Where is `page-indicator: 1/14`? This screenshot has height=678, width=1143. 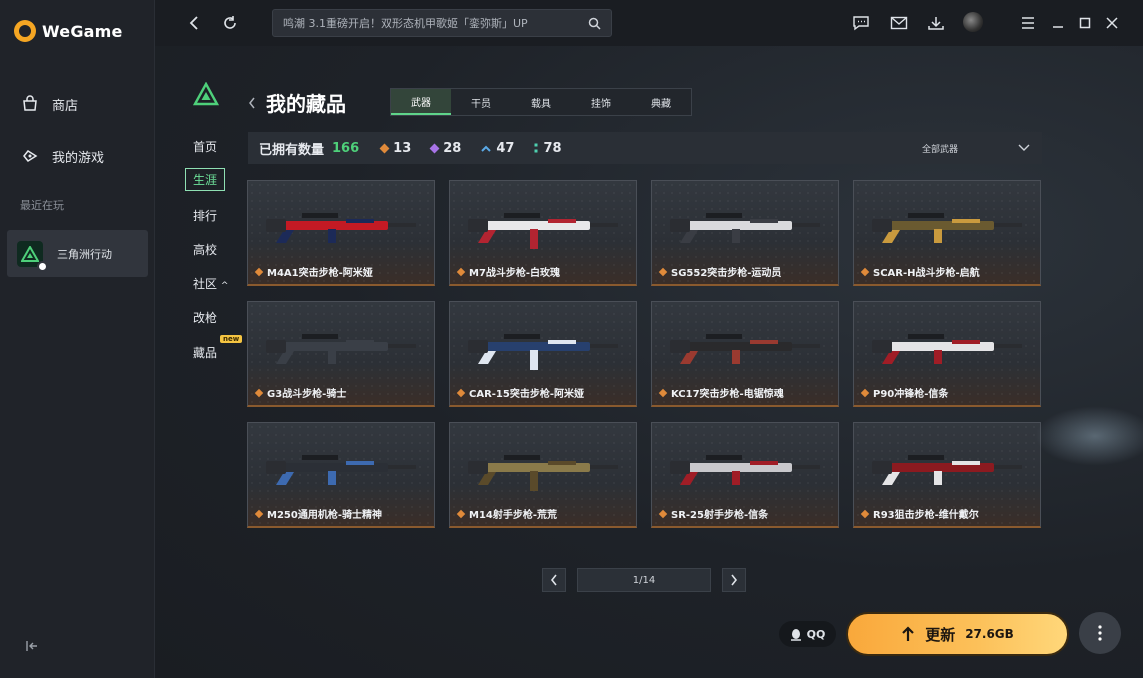
page-indicator: 1/14 is located at coordinates (644, 580).